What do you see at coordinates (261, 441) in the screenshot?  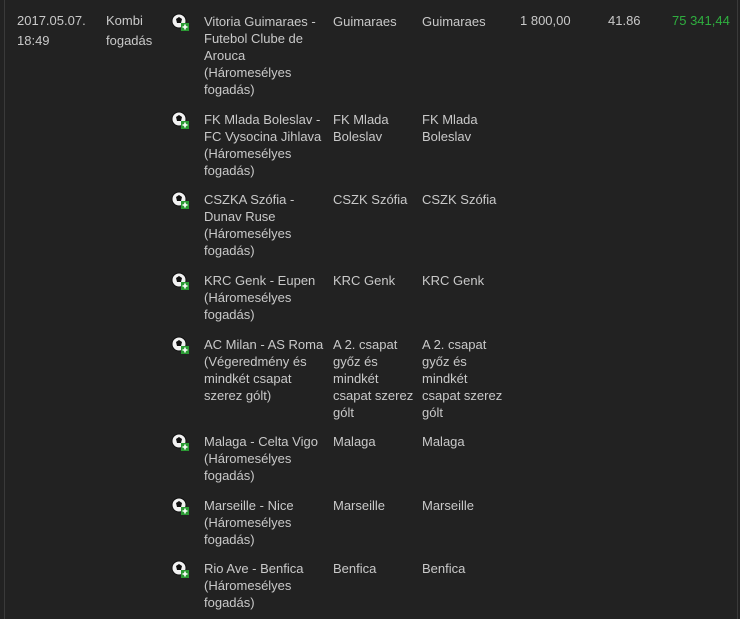 I see `leg-event: Malaga - Celta Vigo` at bounding box center [261, 441].